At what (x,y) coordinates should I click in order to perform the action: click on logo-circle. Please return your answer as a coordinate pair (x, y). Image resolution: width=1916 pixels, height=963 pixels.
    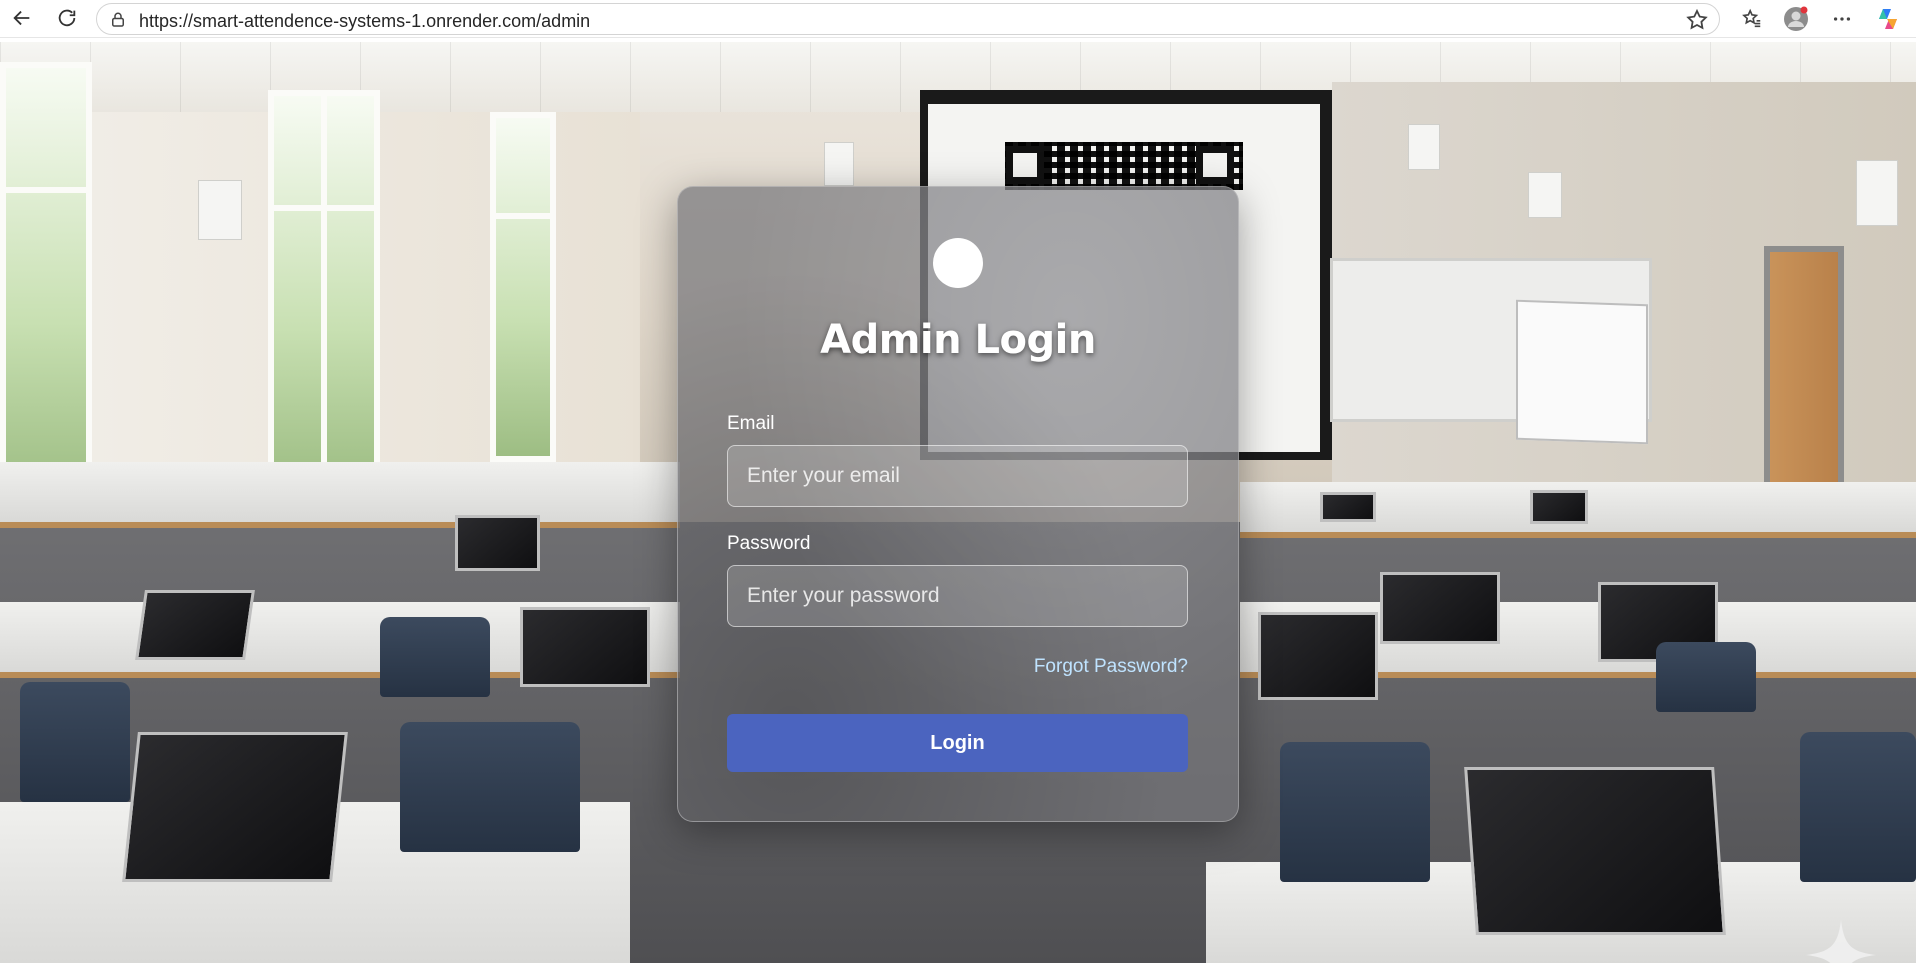
    Looking at the image, I should click on (958, 263).